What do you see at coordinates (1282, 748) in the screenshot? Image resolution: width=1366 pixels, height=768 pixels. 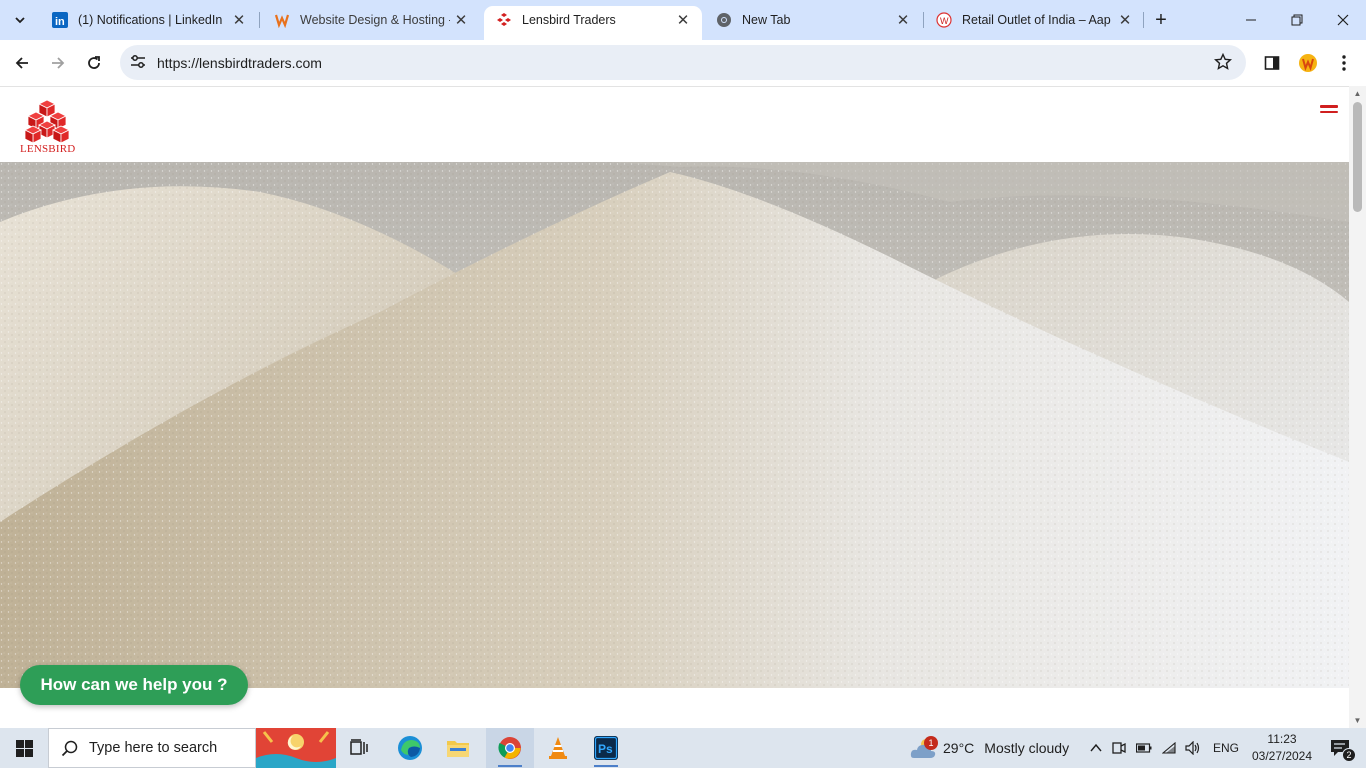 I see `clock: 11:23 03/27/2024` at bounding box center [1282, 748].